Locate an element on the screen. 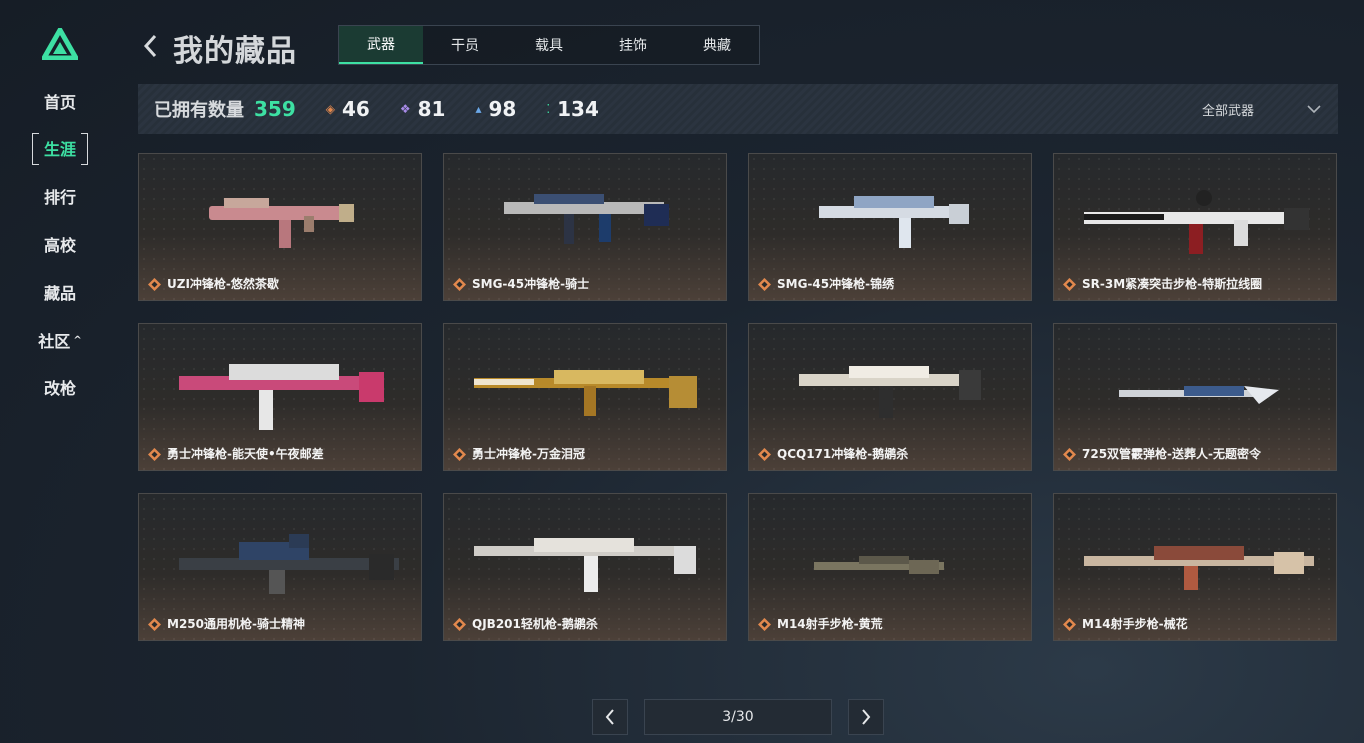  weapon-name: SR-3M紧凑突击步枪-特斯拉线圈 is located at coordinates (1172, 284).